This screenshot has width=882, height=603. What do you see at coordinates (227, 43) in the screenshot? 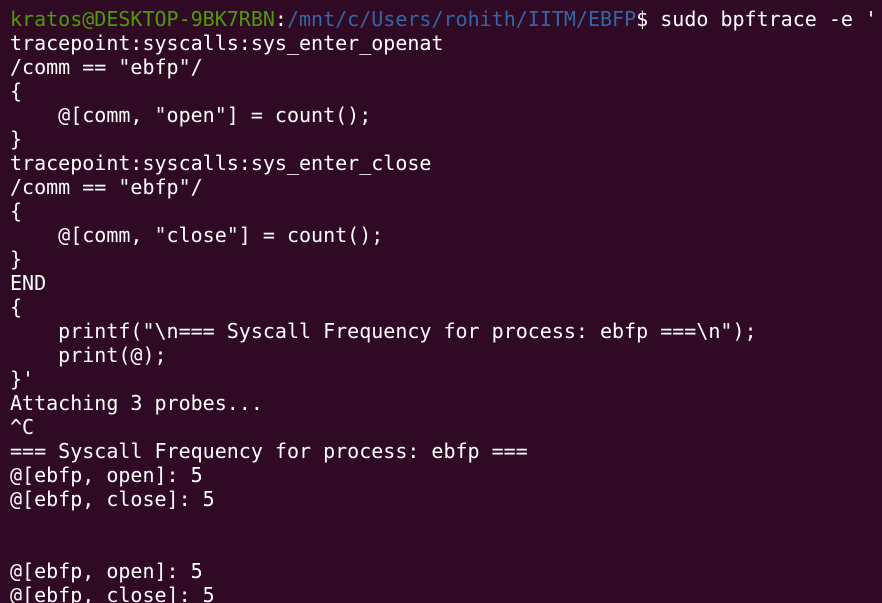
I see `output-line: tracepoint:syscalls:sys_enter_openat` at bounding box center [227, 43].